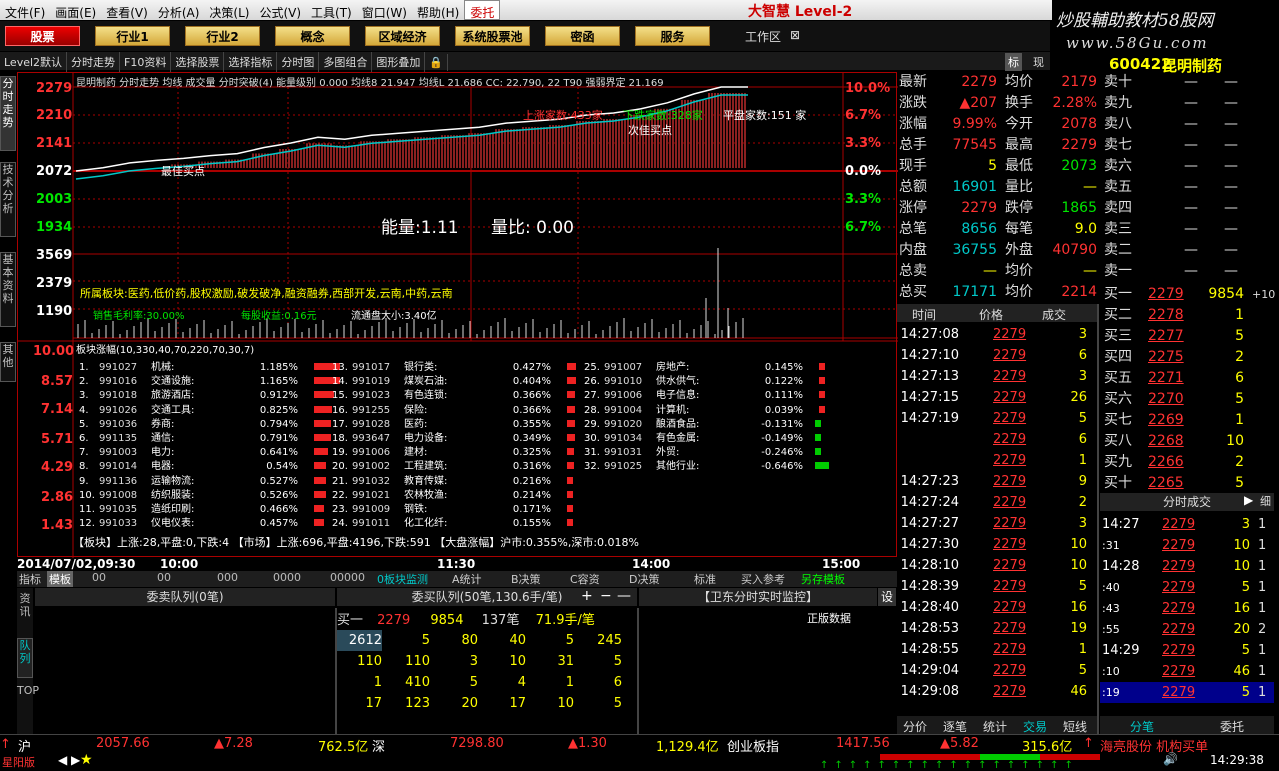  Describe the element at coordinates (1174, 420) in the screenshot. I see `bid-row: 买七 2269 1` at that location.